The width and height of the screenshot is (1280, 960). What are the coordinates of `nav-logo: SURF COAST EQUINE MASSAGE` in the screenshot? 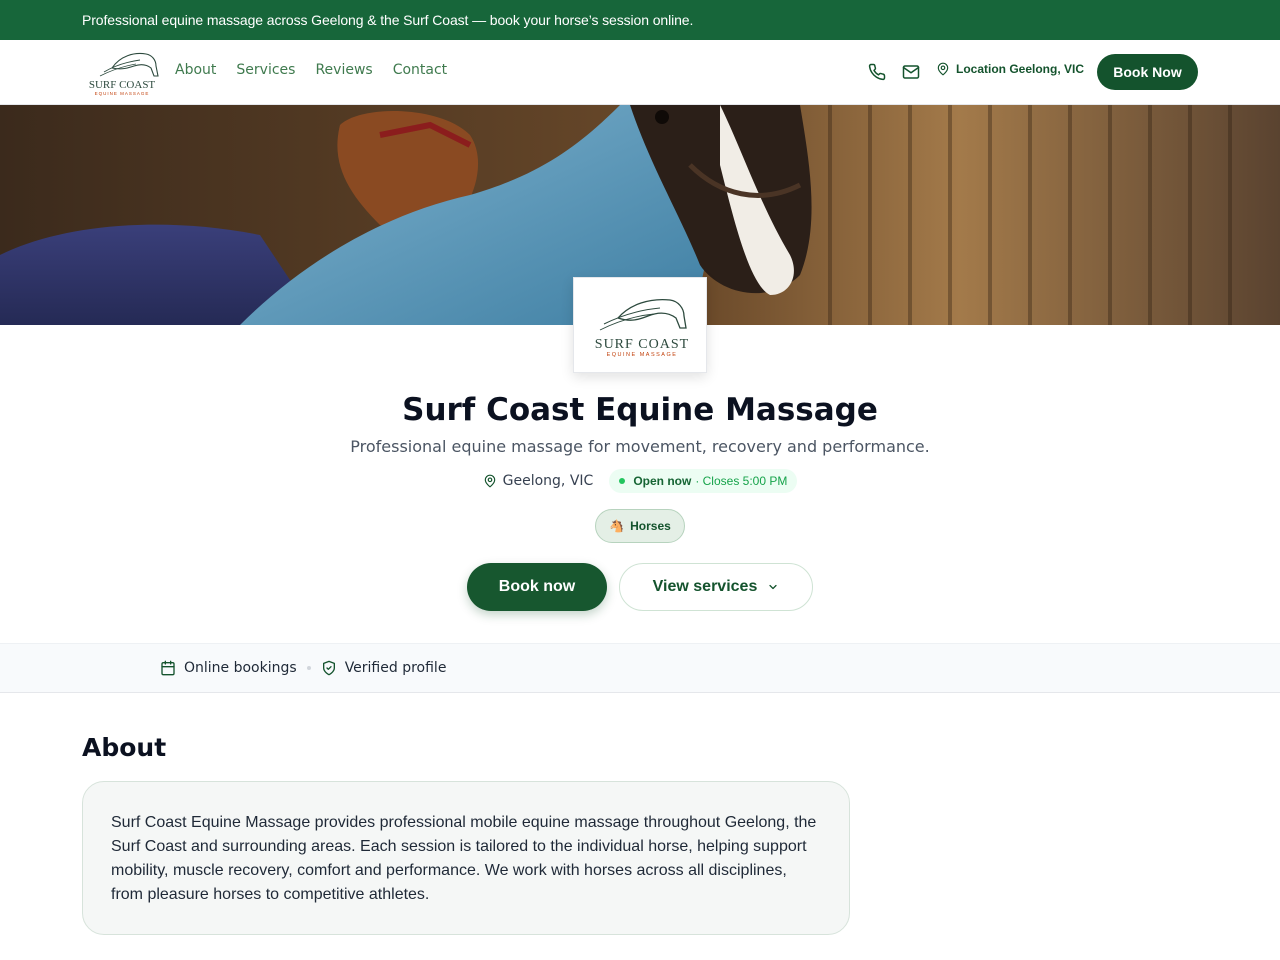 It's located at (122, 72).